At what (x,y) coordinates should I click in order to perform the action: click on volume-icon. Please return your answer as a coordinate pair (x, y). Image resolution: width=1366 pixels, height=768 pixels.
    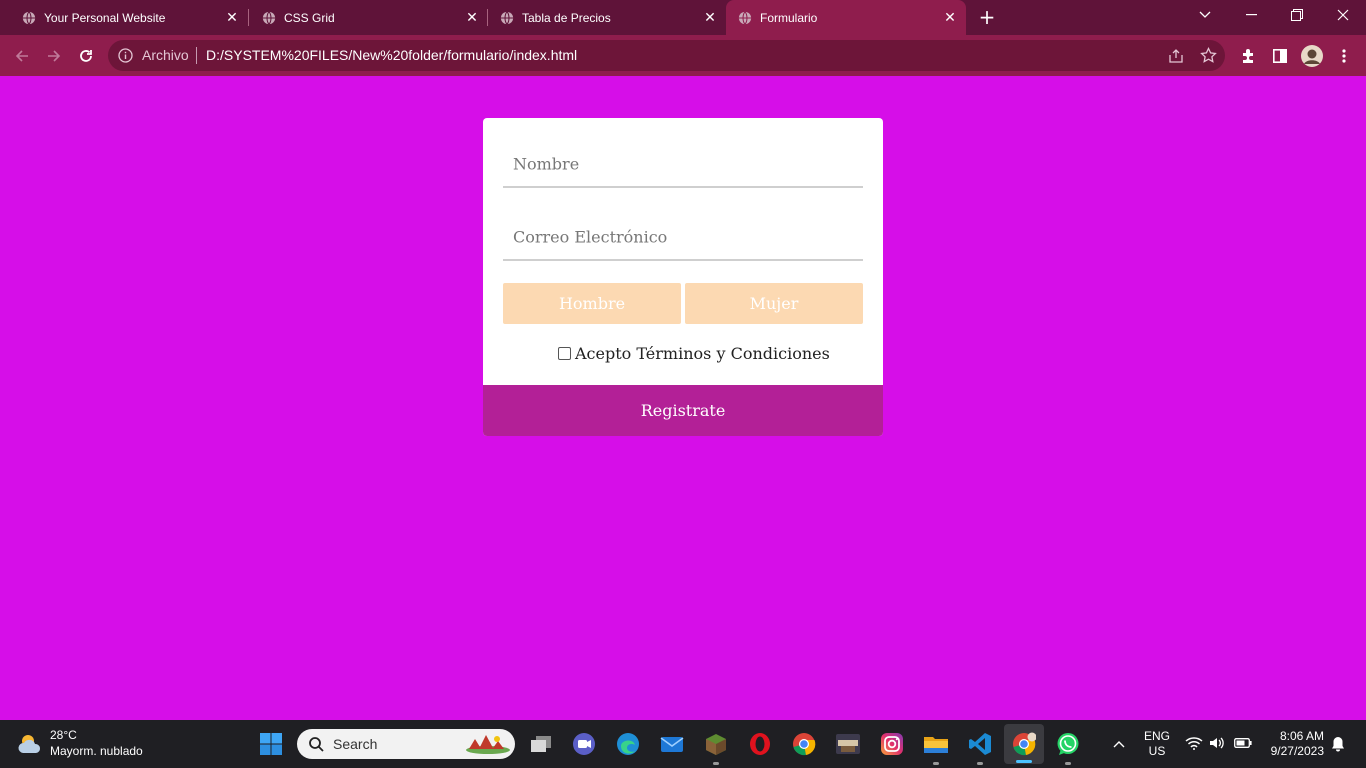
    Looking at the image, I should click on (1217, 743).